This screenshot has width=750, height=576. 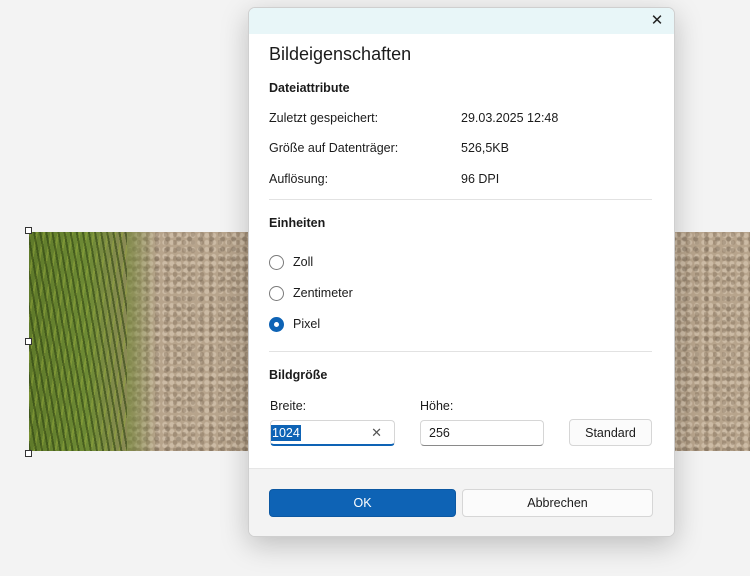 What do you see at coordinates (286, 432) in the screenshot?
I see `width-input-value: 1024` at bounding box center [286, 432].